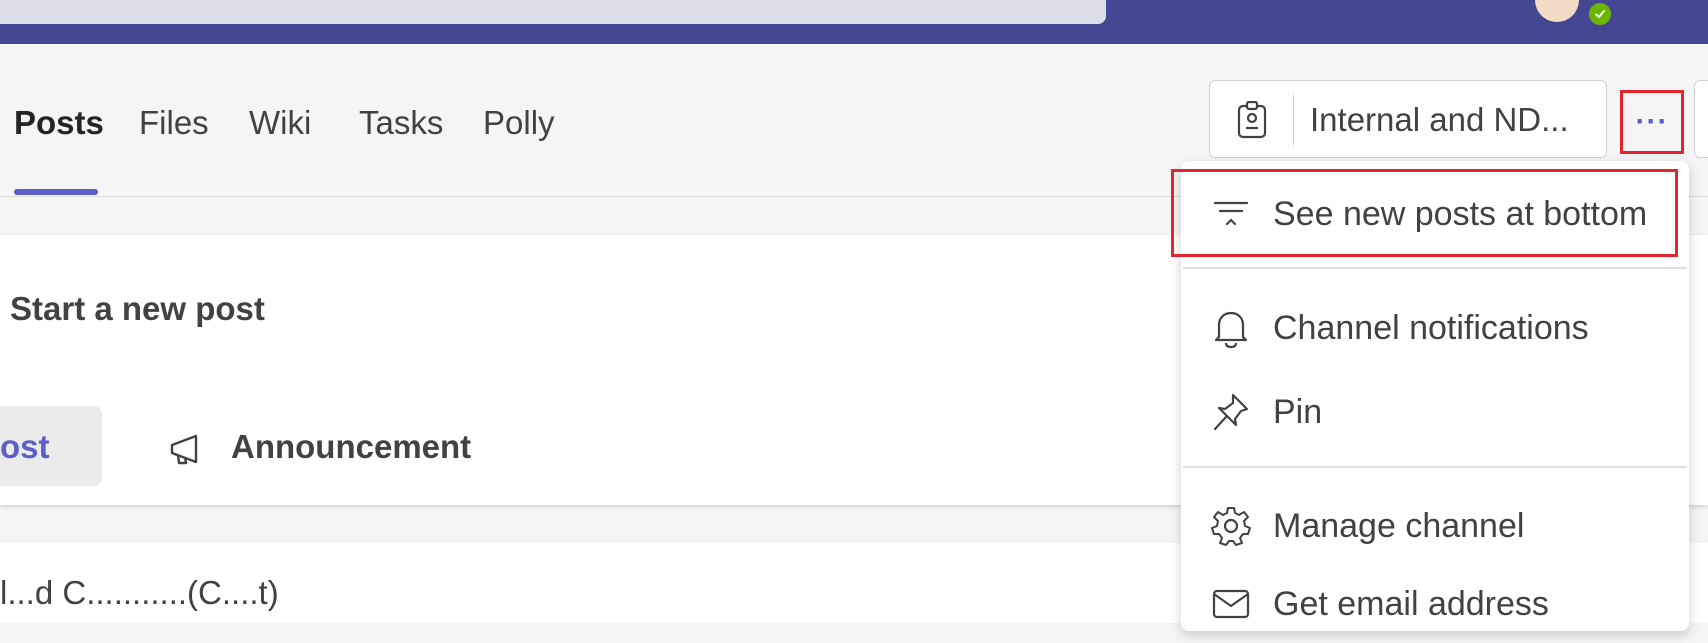  I want to click on menu-item-manage-channel: Manage channel, so click(1435, 526).